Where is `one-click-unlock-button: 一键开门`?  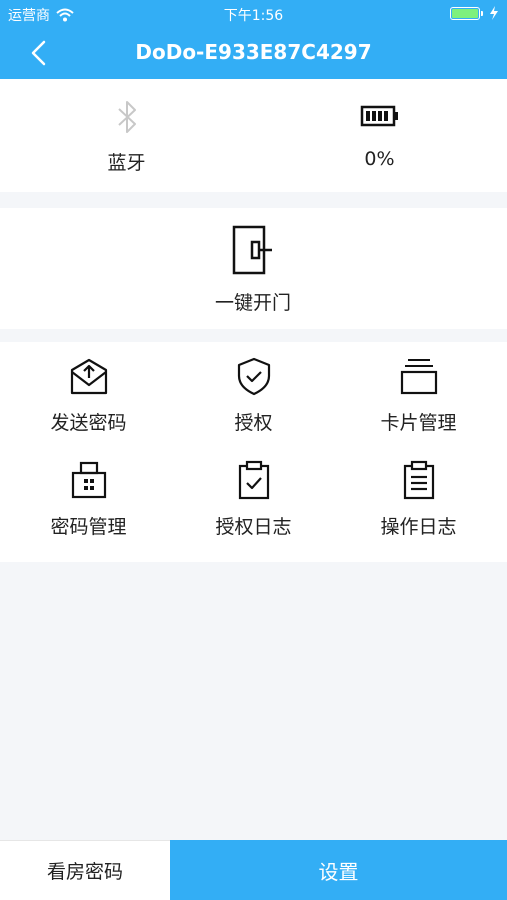
one-click-unlock-button: 一键开门 is located at coordinates (253, 268).